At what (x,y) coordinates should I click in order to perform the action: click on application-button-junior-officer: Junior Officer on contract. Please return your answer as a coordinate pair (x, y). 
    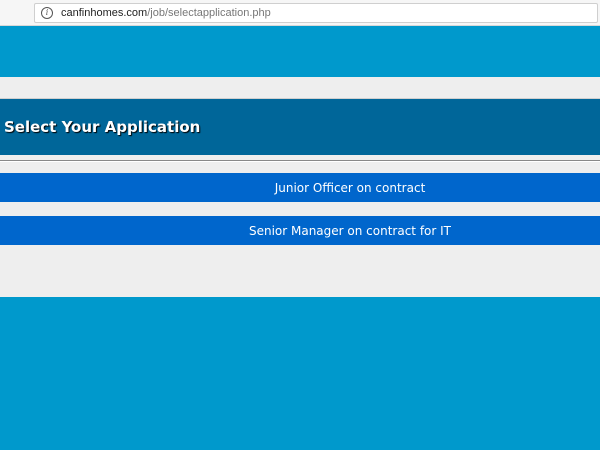
    Looking at the image, I should click on (300, 187).